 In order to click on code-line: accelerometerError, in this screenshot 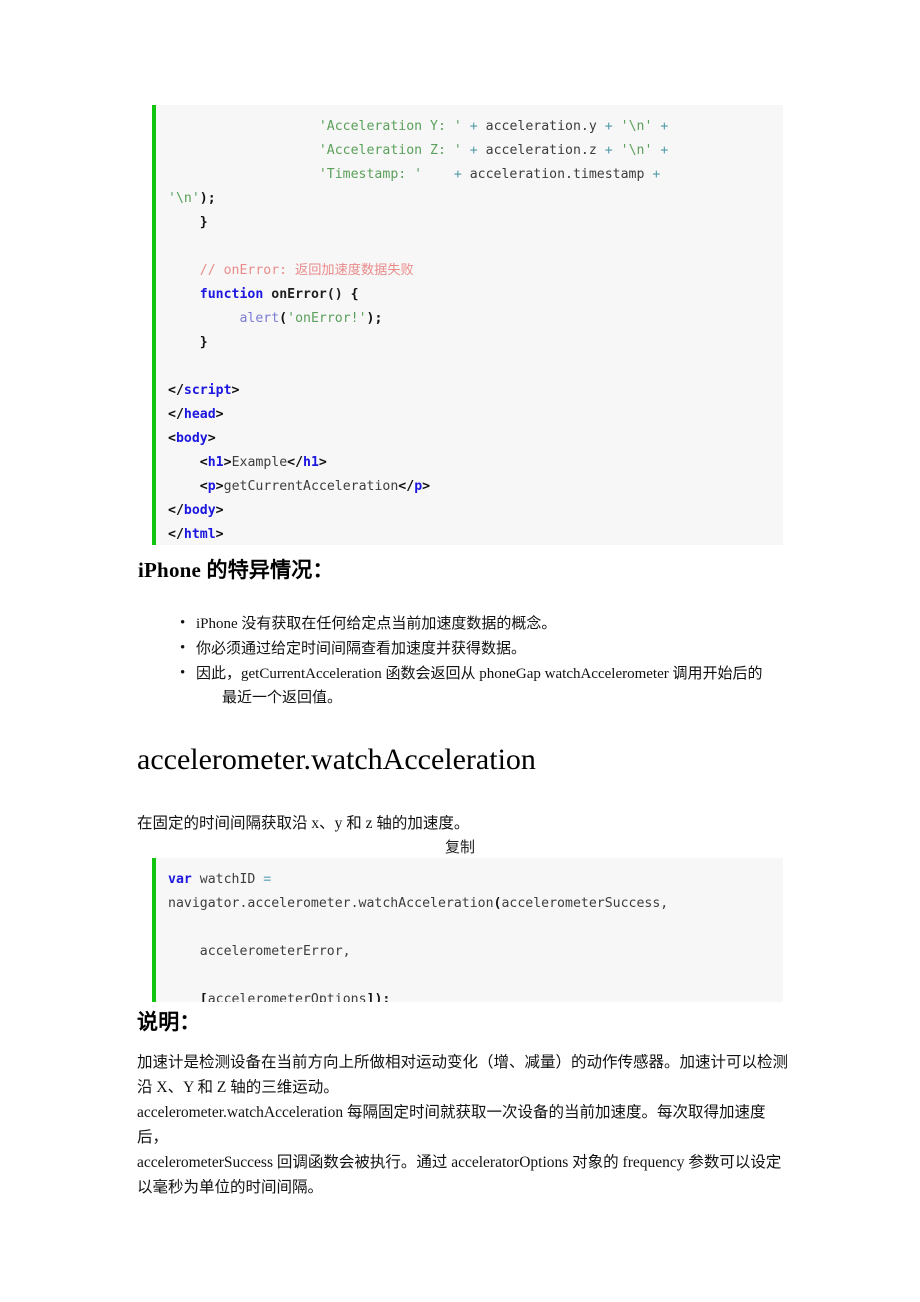, I will do `click(469, 952)`.